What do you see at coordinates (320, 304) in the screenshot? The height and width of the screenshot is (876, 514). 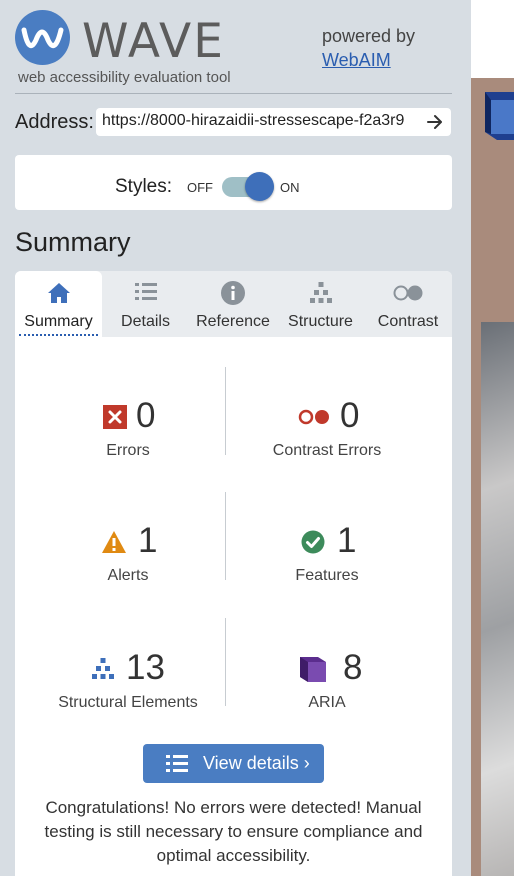 I see `tab-structure: Structure` at bounding box center [320, 304].